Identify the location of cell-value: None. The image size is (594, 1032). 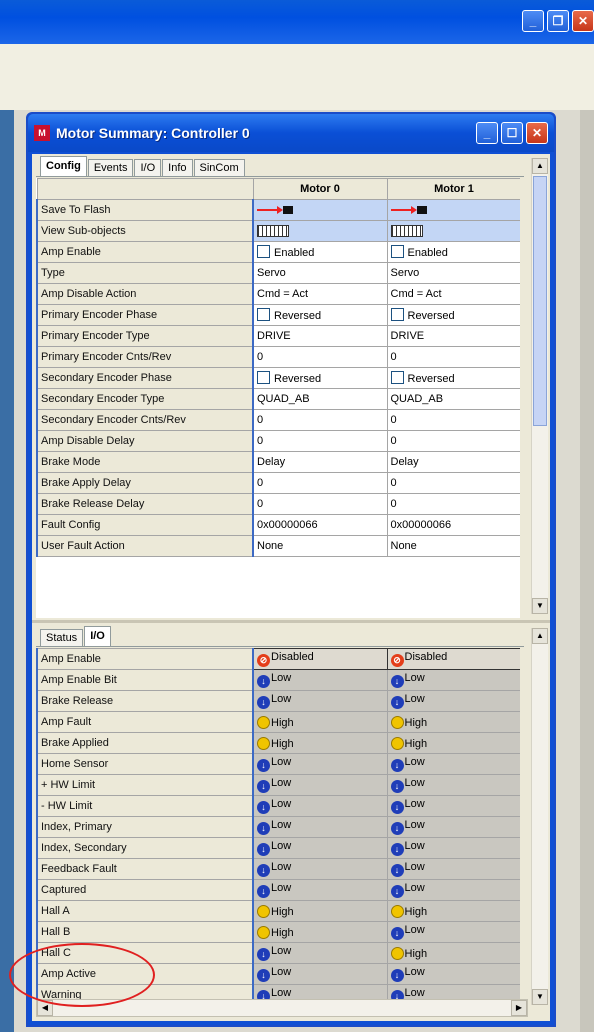
(403, 546).